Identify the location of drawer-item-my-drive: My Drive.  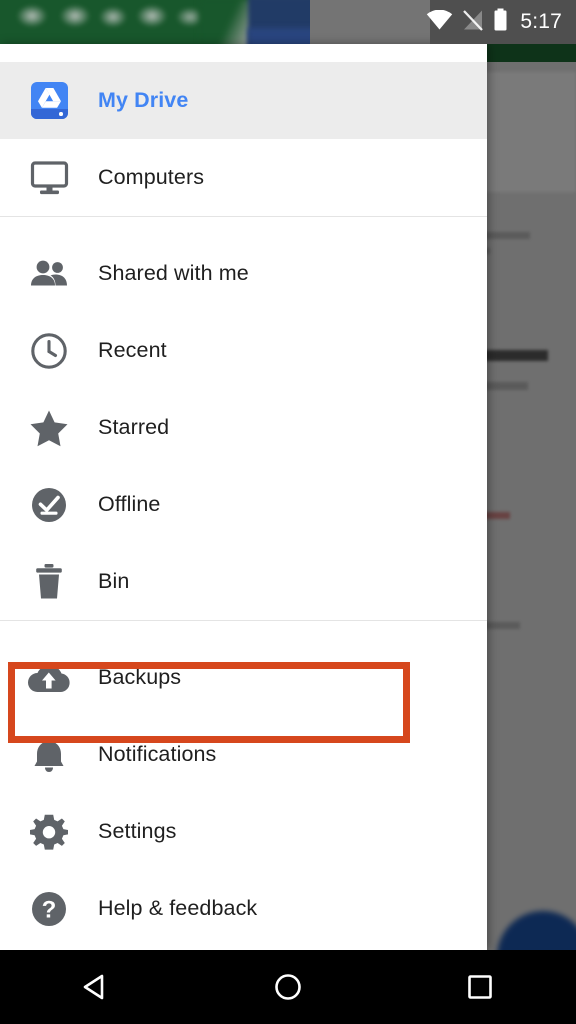
(243, 100).